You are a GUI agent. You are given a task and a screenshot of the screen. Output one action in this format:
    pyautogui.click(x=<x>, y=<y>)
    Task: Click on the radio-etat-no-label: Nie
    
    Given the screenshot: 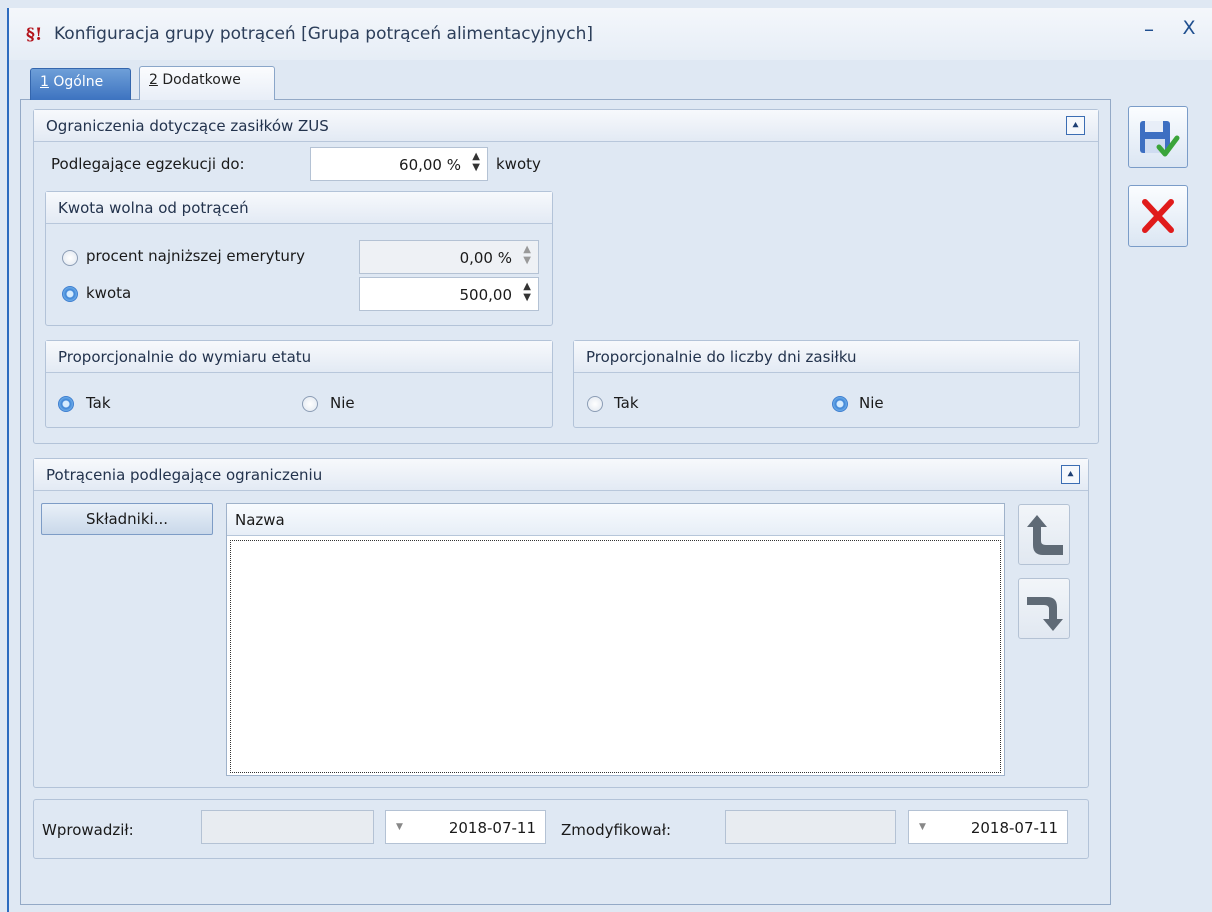 What is the action you would take?
    pyautogui.click(x=342, y=403)
    